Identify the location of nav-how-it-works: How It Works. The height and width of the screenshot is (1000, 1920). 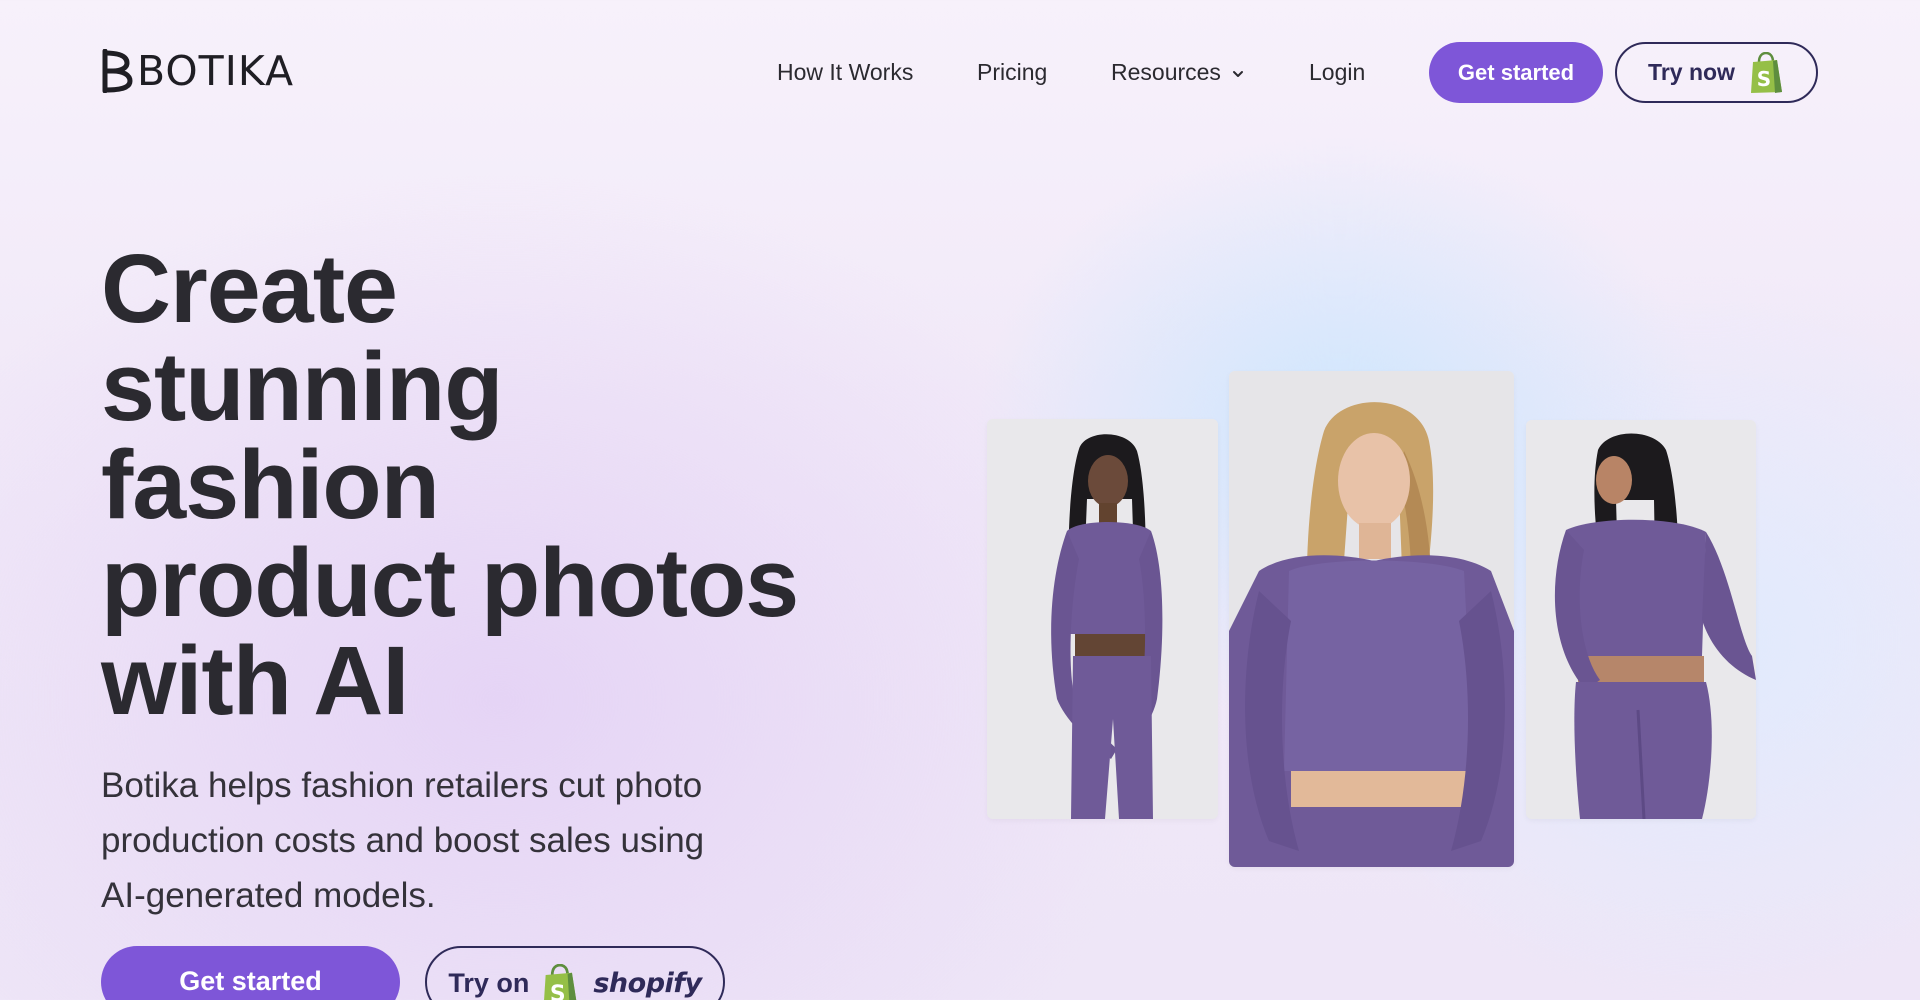
(845, 72).